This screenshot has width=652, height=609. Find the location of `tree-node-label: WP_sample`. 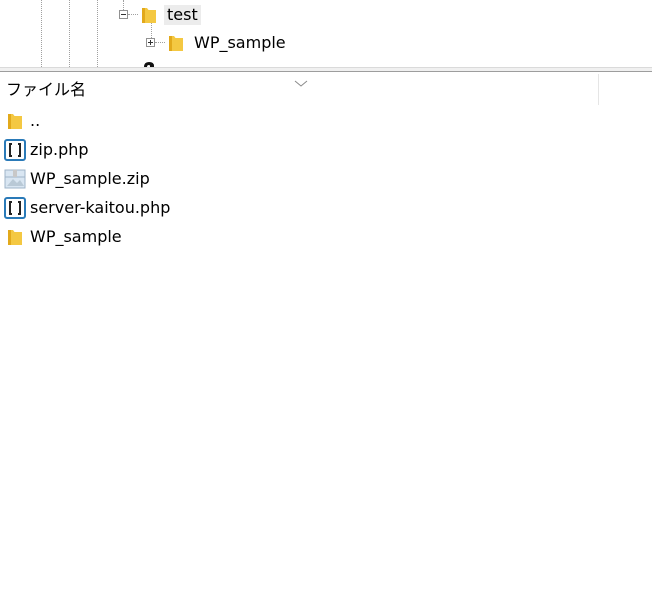

tree-node-label: WP_sample is located at coordinates (240, 43).